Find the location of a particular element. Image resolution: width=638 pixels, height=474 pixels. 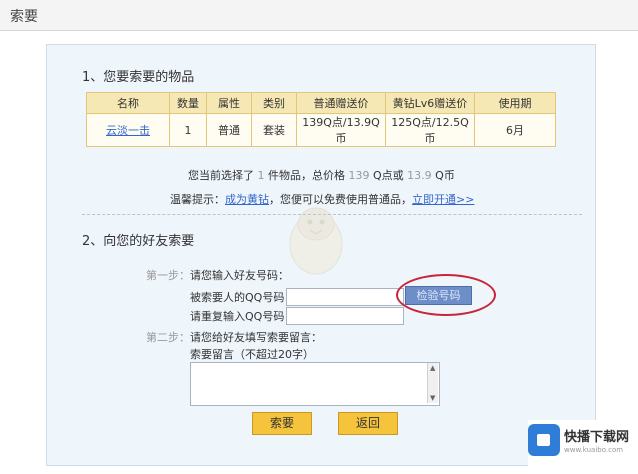

column-header: 数量 is located at coordinates (188, 103).